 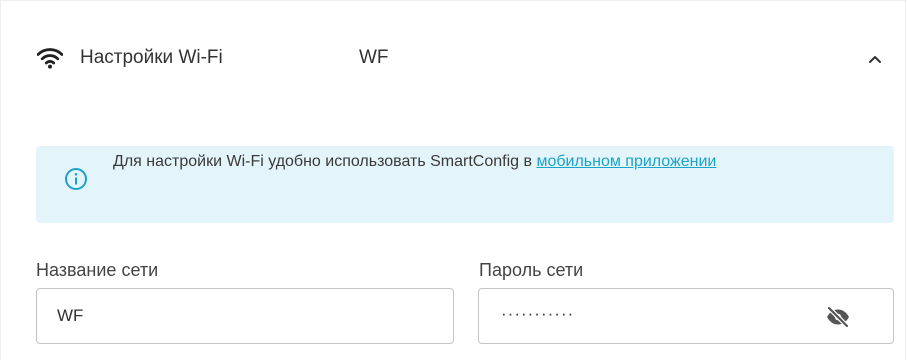 I want to click on mobile-app-link: мобильном приложении, so click(x=626, y=161).